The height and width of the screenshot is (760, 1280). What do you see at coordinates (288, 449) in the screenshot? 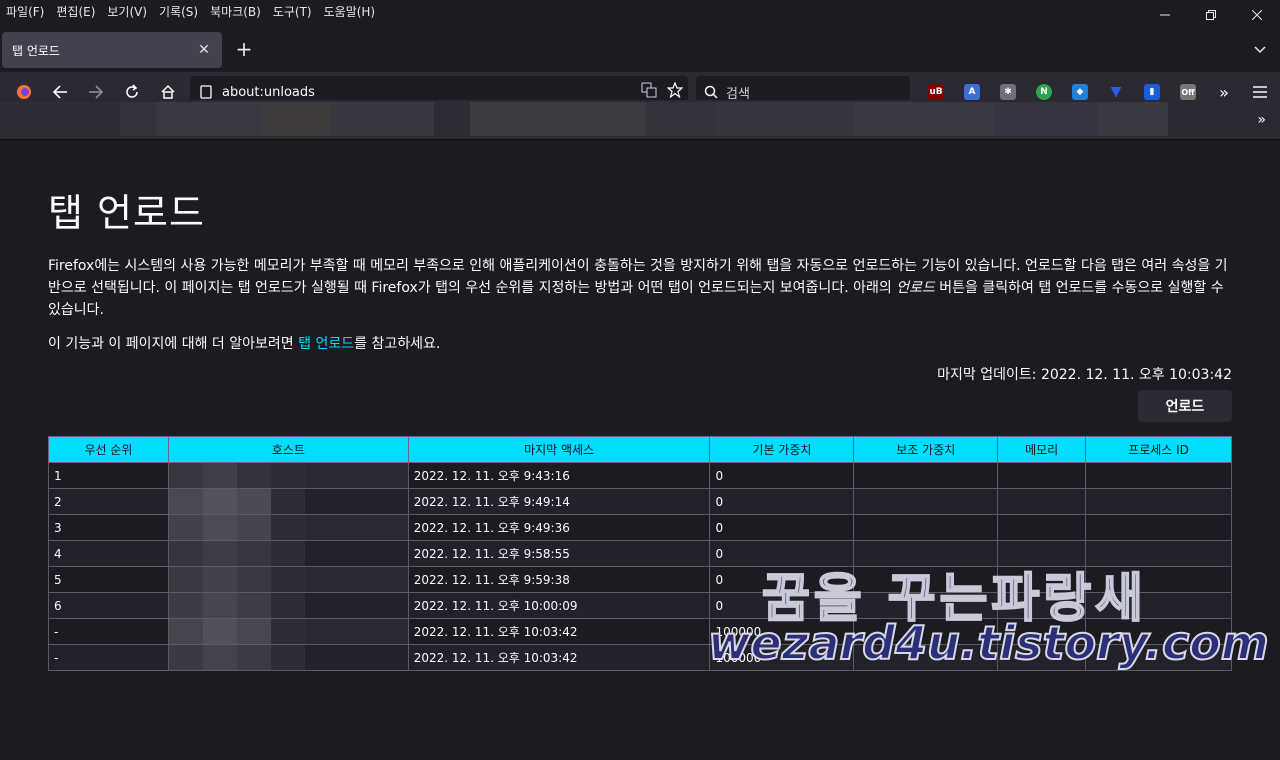
I see `column-header-host: 호스트` at bounding box center [288, 449].